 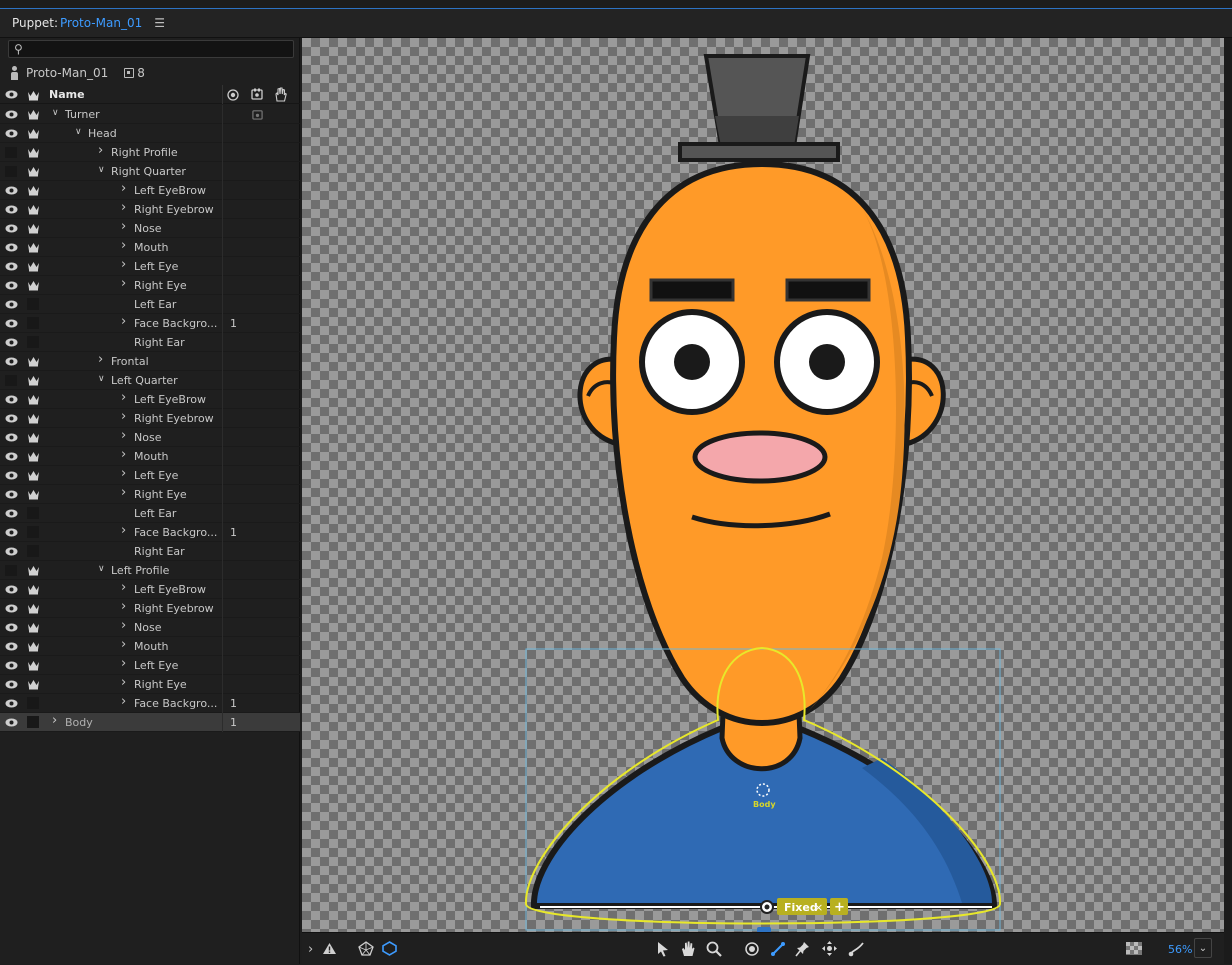 What do you see at coordinates (233, 95) in the screenshot?
I see `origin-column-icon` at bounding box center [233, 95].